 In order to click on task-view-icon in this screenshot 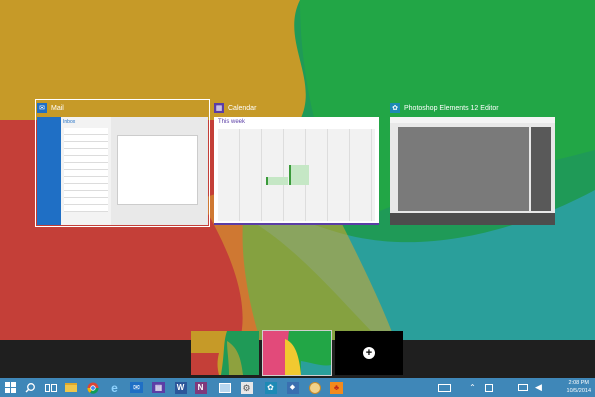, I will do `click(50, 387)`.